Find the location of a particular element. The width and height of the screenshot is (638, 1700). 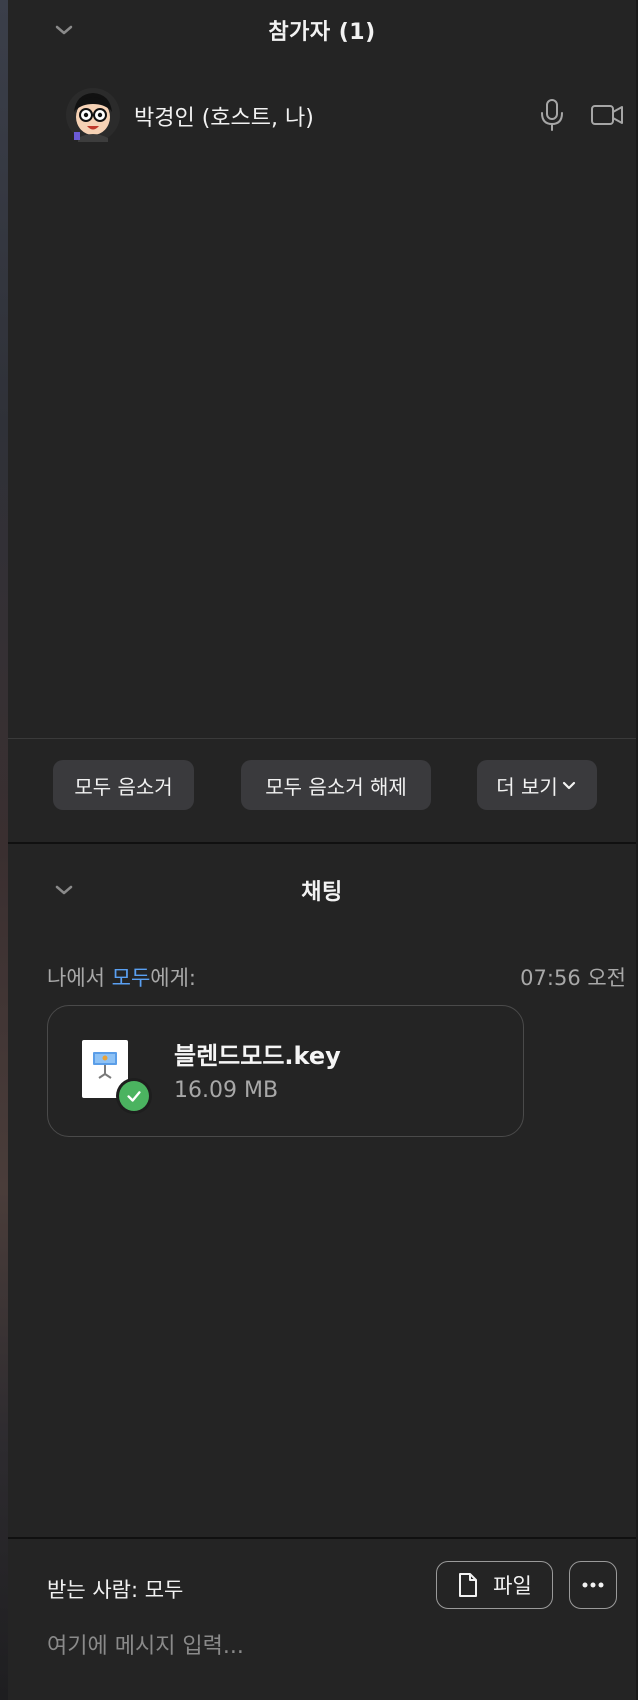

chat-message-sender: 나에서 모두에게: is located at coordinates (121, 977).